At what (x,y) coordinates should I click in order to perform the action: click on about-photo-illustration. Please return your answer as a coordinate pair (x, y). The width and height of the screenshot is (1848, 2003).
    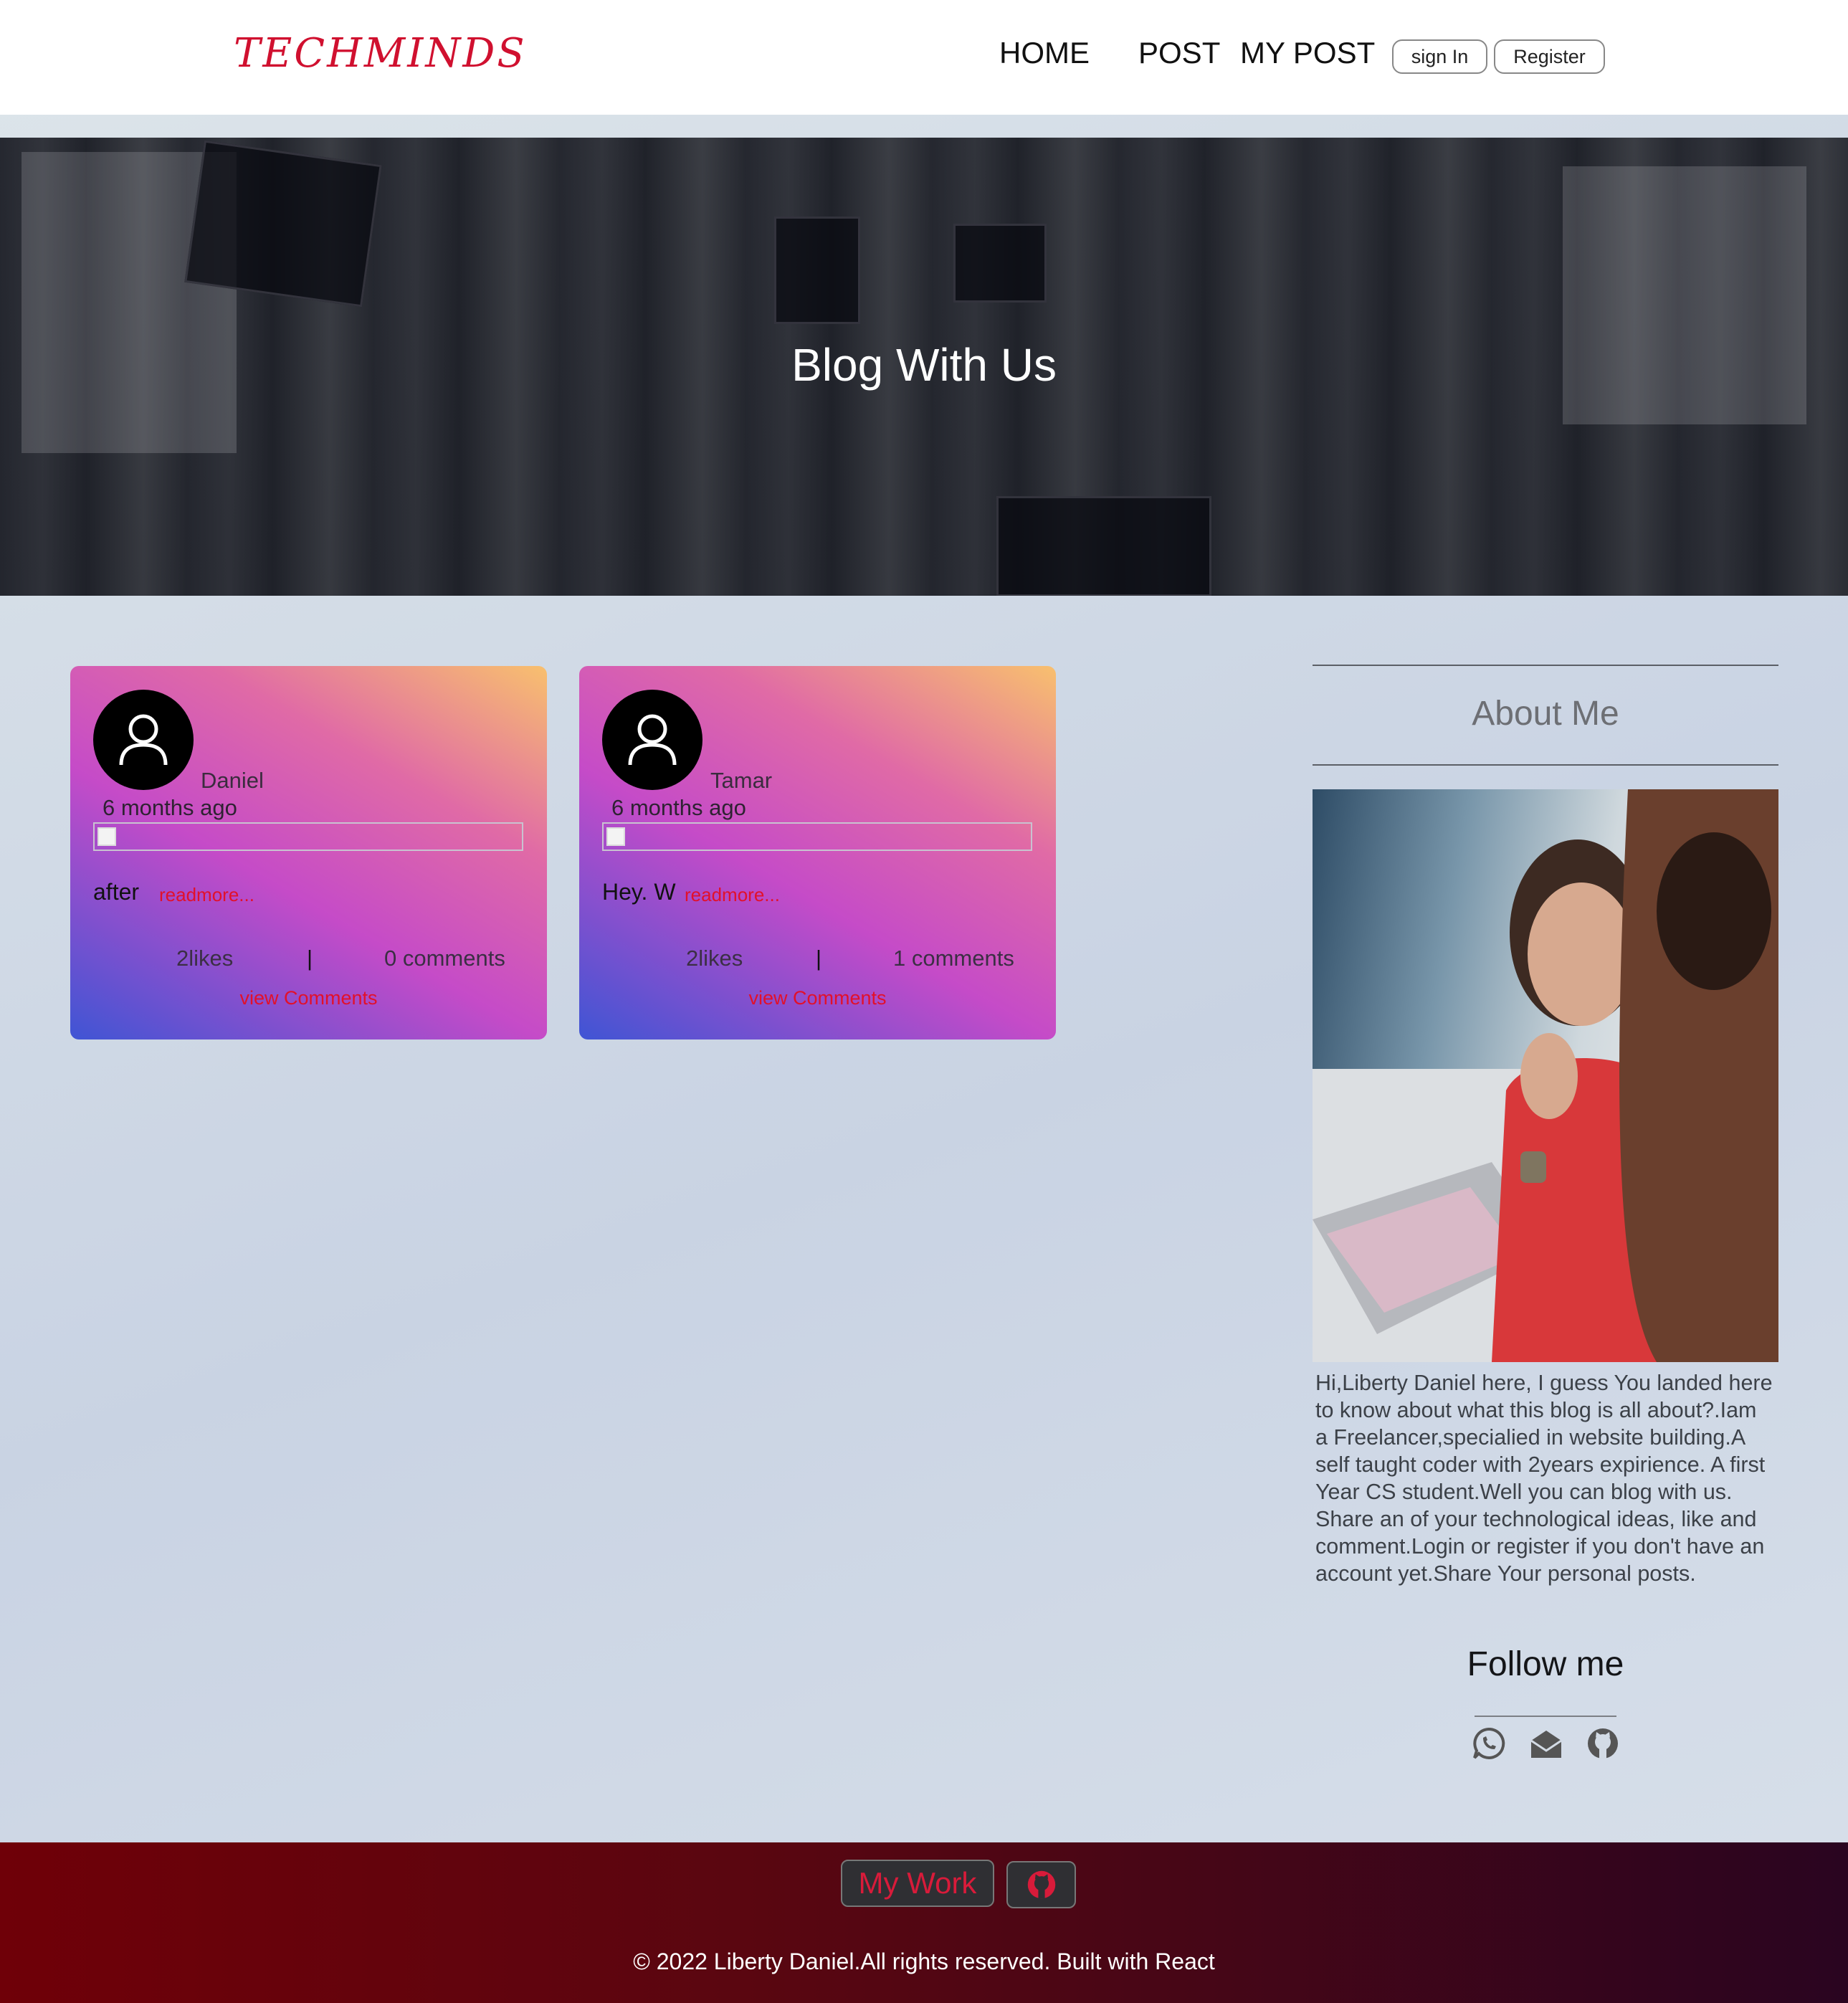
    Looking at the image, I should click on (1545, 1075).